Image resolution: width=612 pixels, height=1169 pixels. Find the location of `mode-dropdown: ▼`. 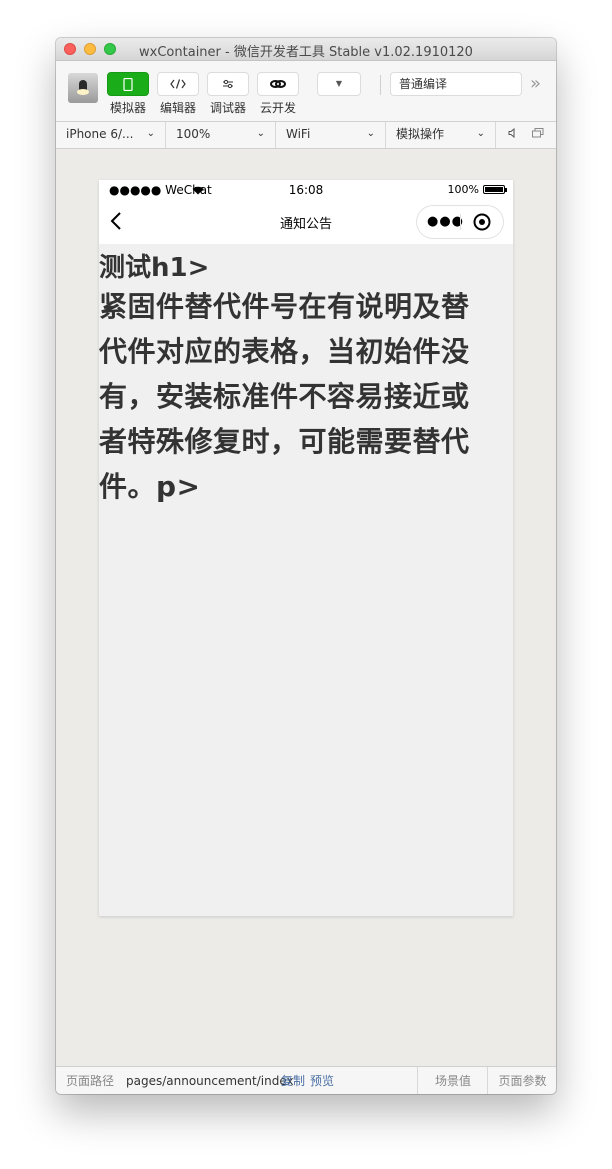

mode-dropdown: ▼ is located at coordinates (339, 84).